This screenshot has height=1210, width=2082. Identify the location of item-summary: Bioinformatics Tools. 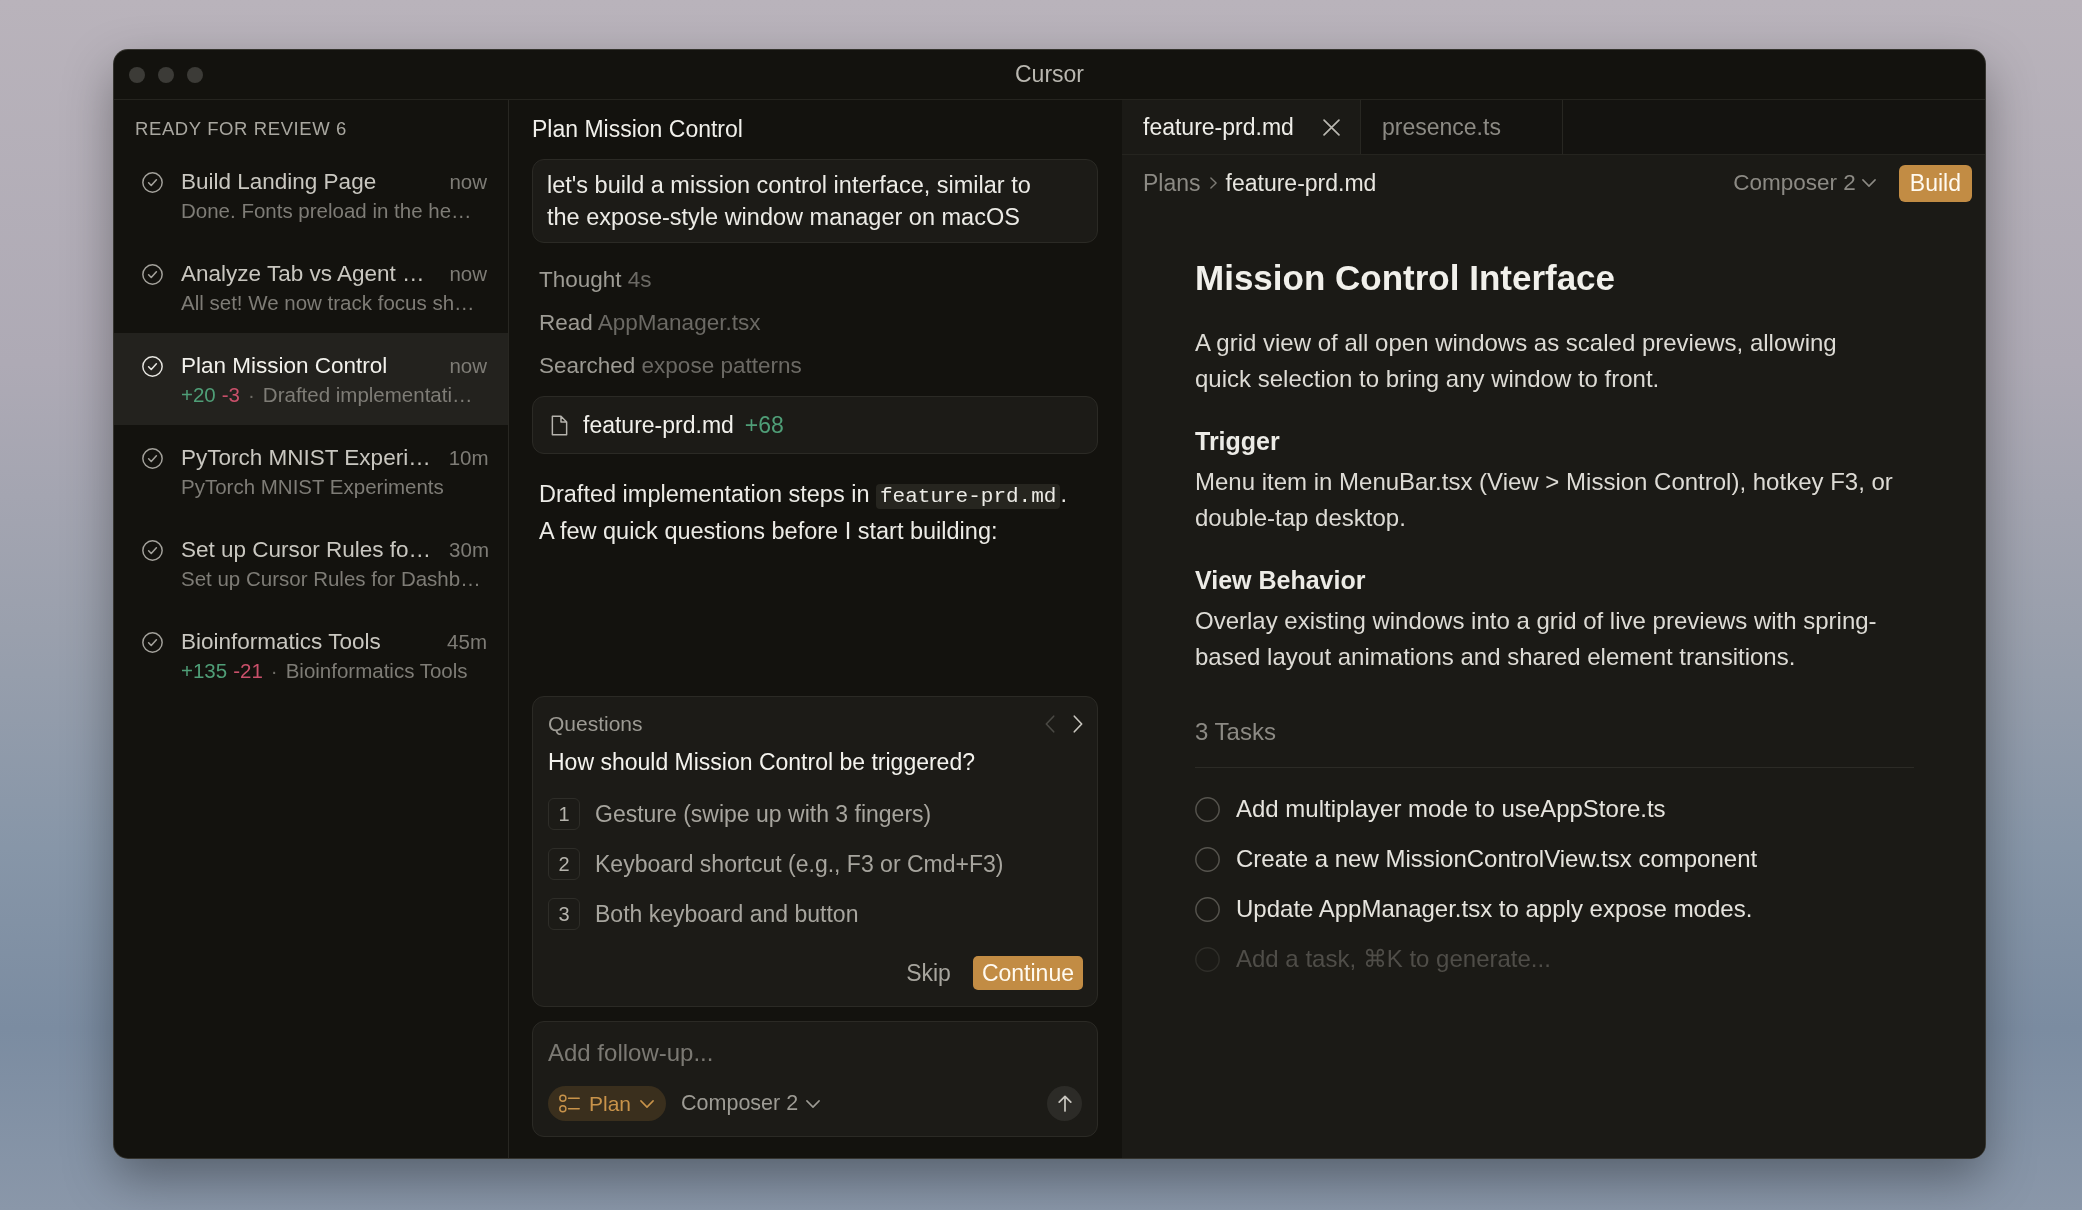
(376, 671).